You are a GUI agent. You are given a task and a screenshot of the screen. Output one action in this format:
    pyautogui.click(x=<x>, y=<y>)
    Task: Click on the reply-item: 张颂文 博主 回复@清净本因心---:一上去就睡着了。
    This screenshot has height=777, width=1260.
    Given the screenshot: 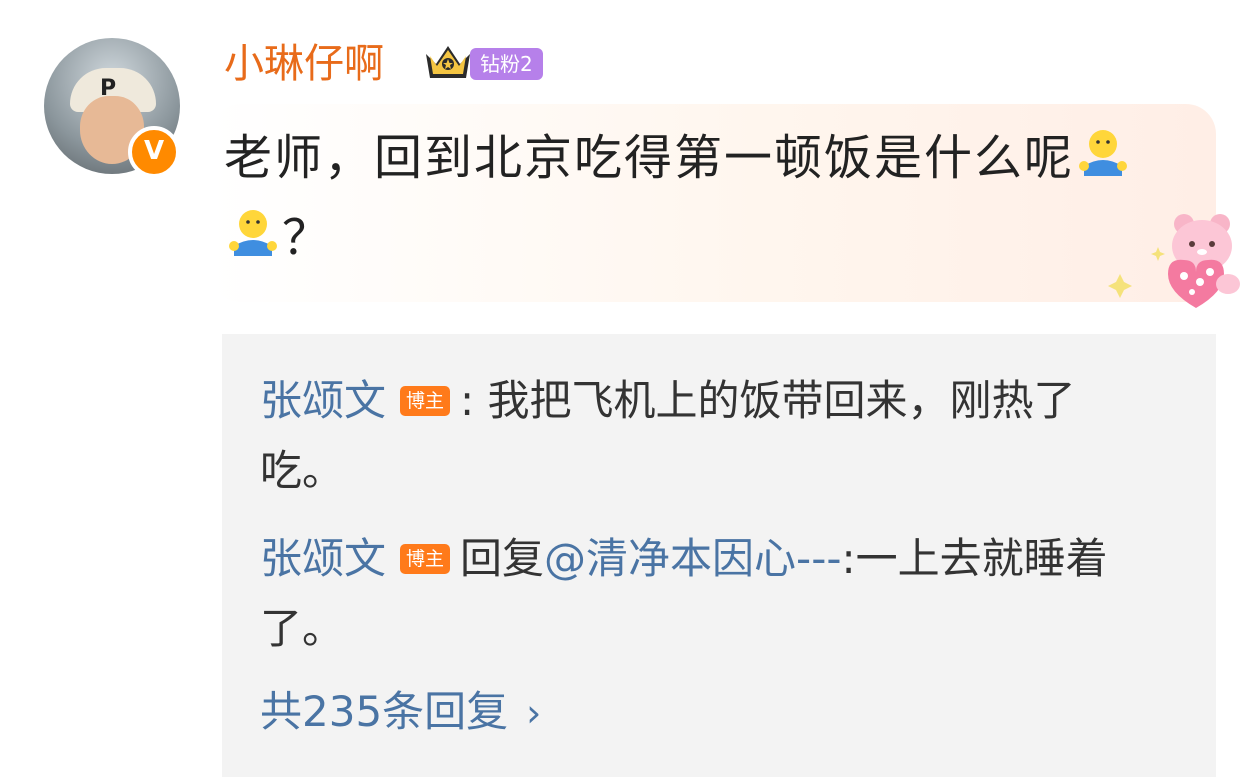 What is the action you would take?
    pyautogui.click(x=700, y=594)
    